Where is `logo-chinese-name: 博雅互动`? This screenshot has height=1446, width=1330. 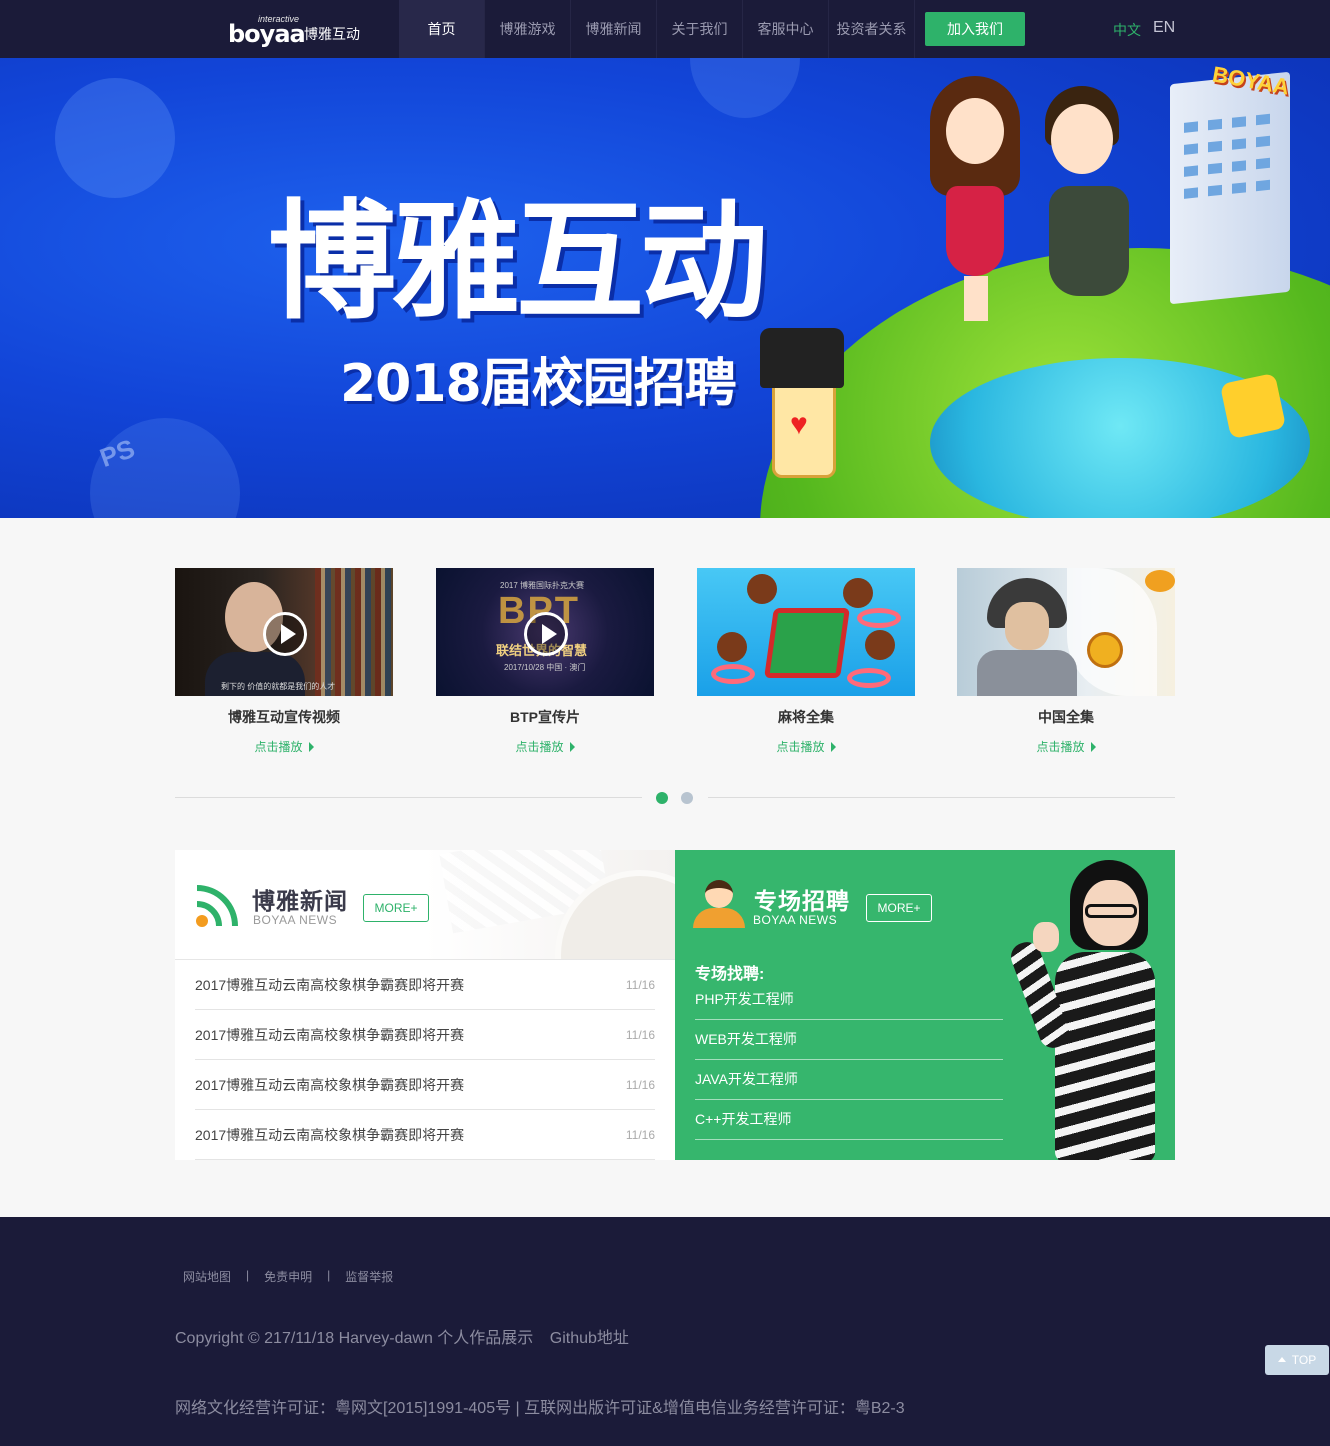 logo-chinese-name: 博雅互动 is located at coordinates (332, 34).